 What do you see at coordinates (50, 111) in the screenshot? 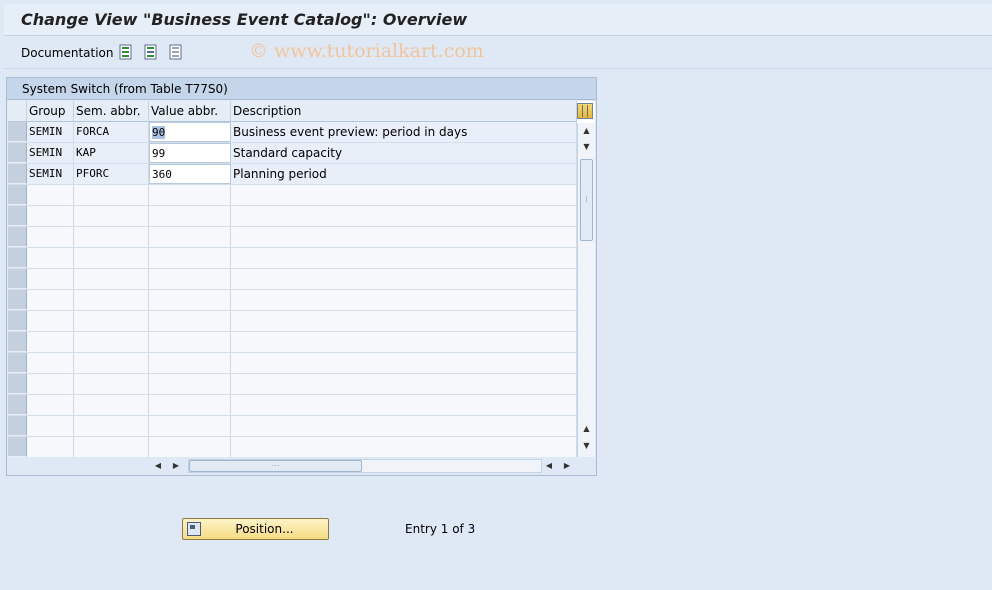
I see `column-header-group: Group` at bounding box center [50, 111].